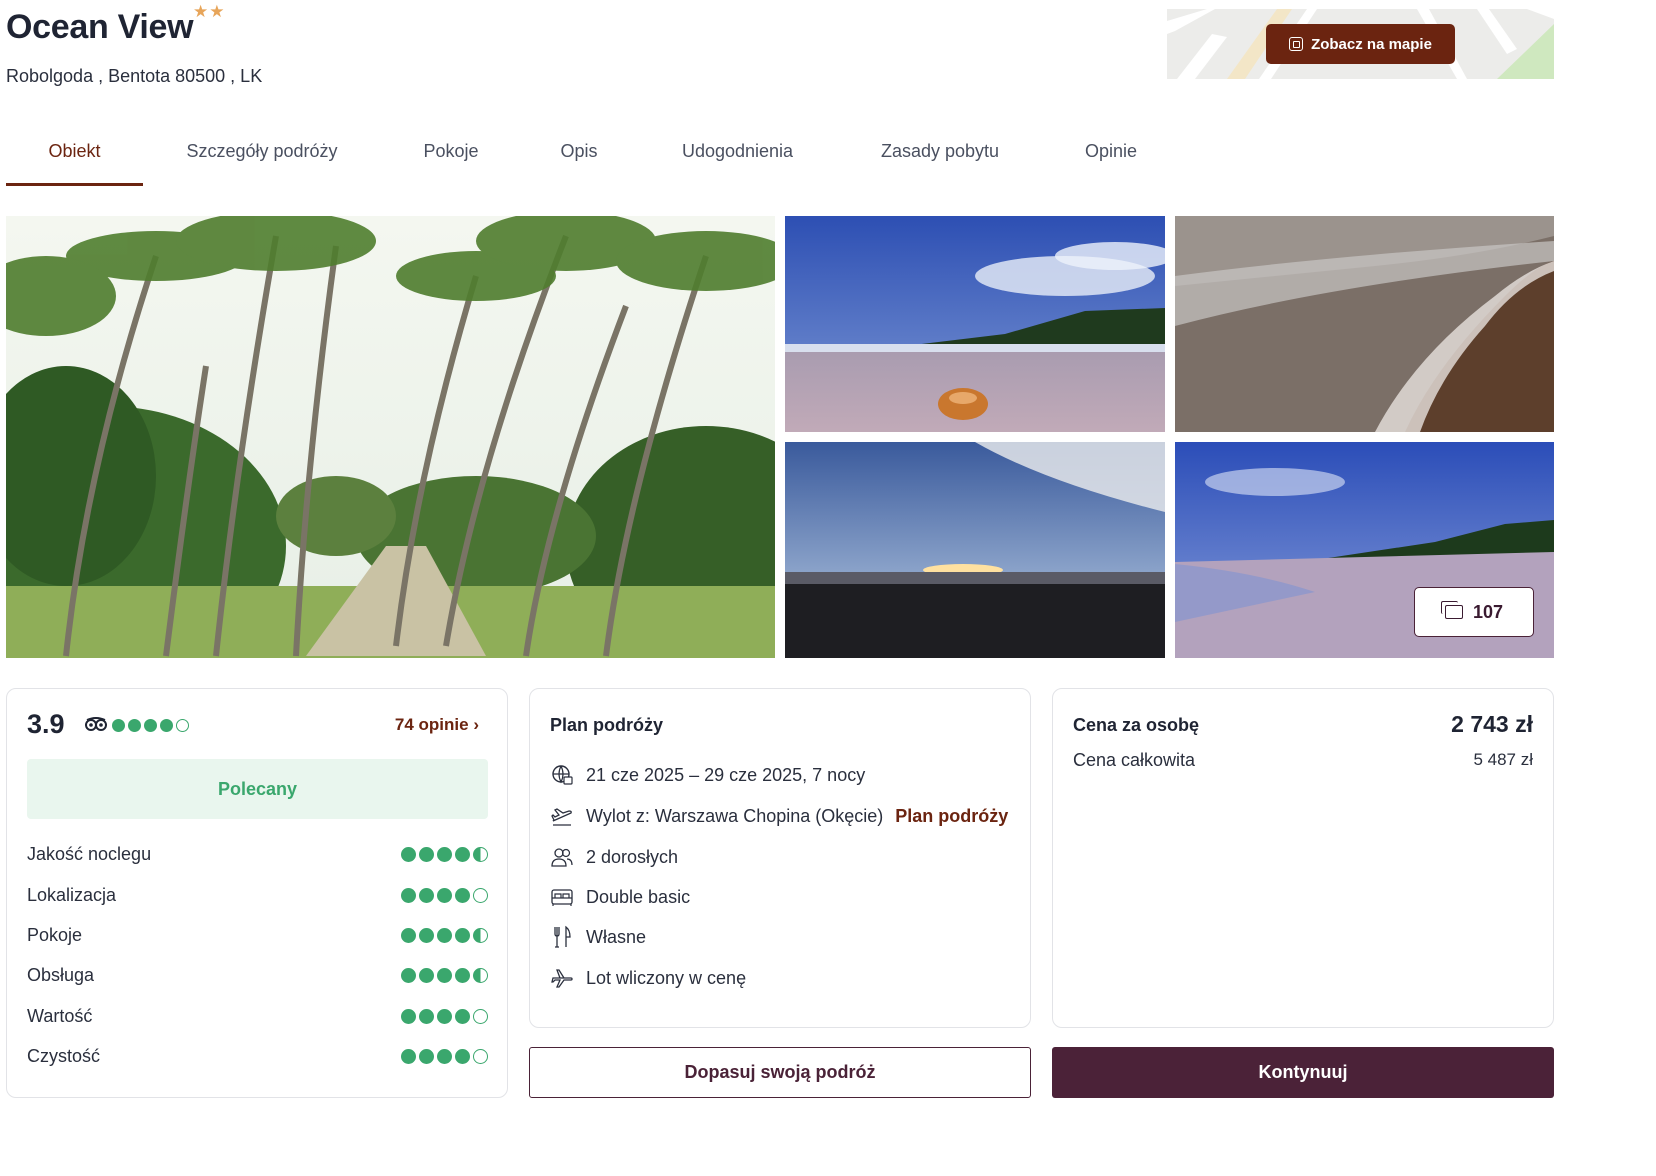  I want to click on all-photos-button: 107, so click(1474, 612).